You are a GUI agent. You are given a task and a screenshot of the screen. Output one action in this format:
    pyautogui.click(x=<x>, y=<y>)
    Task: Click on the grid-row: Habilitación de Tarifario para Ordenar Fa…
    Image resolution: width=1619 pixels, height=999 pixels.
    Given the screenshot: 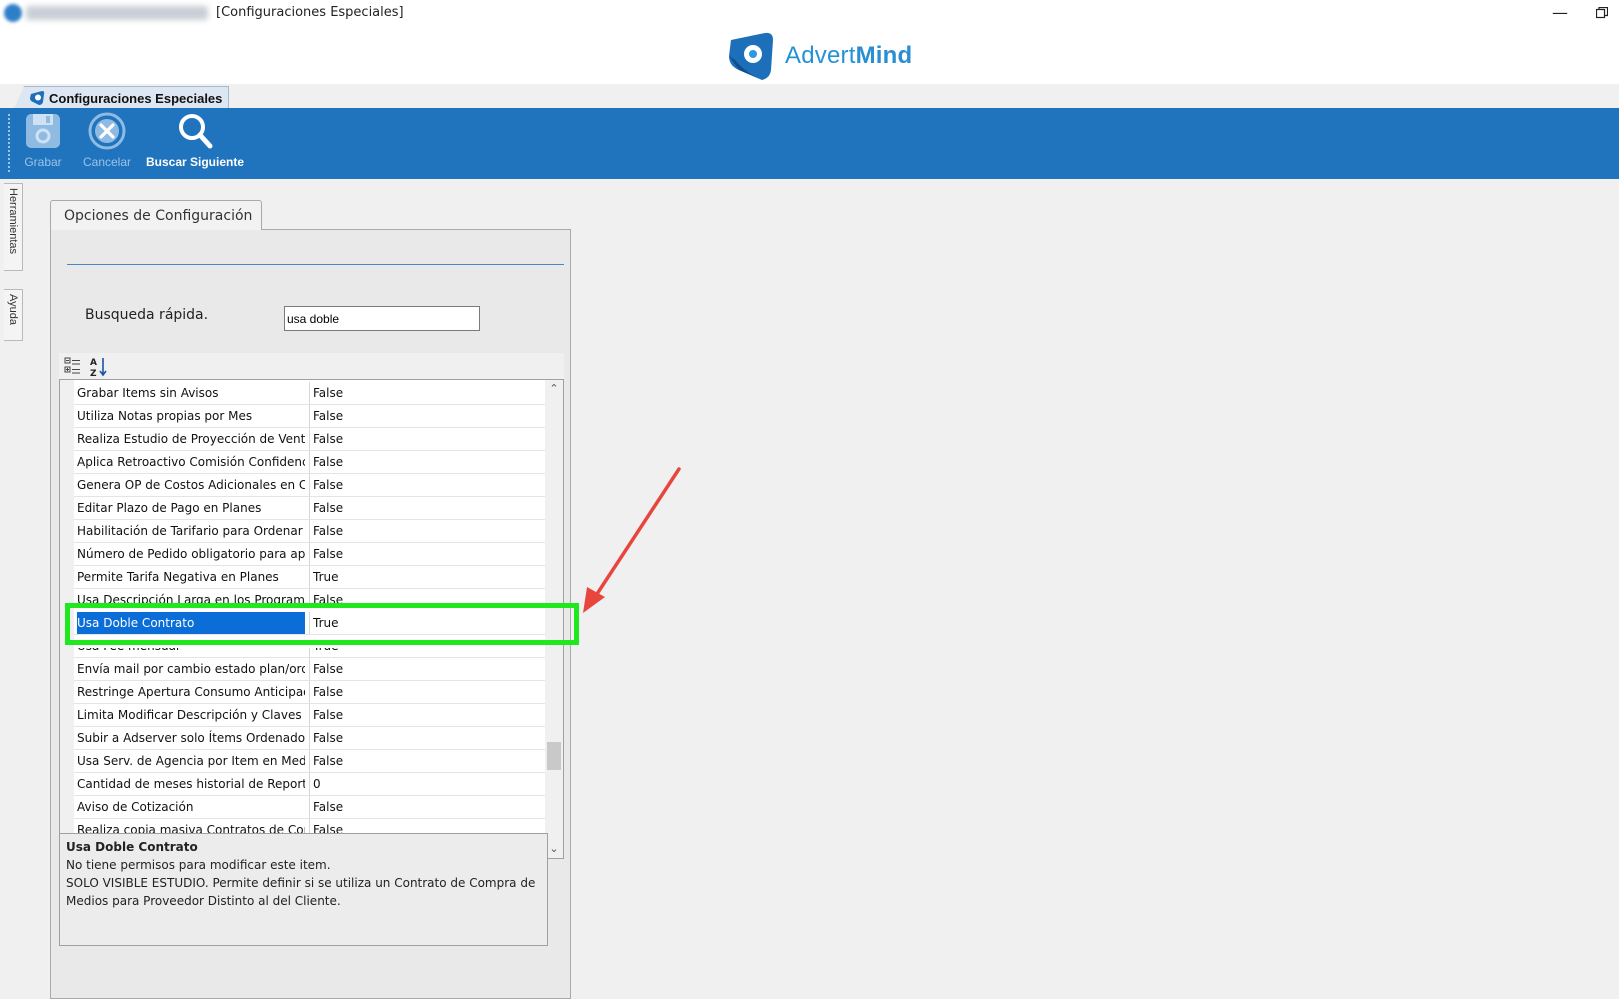 What is the action you would take?
    pyautogui.click(x=310, y=531)
    